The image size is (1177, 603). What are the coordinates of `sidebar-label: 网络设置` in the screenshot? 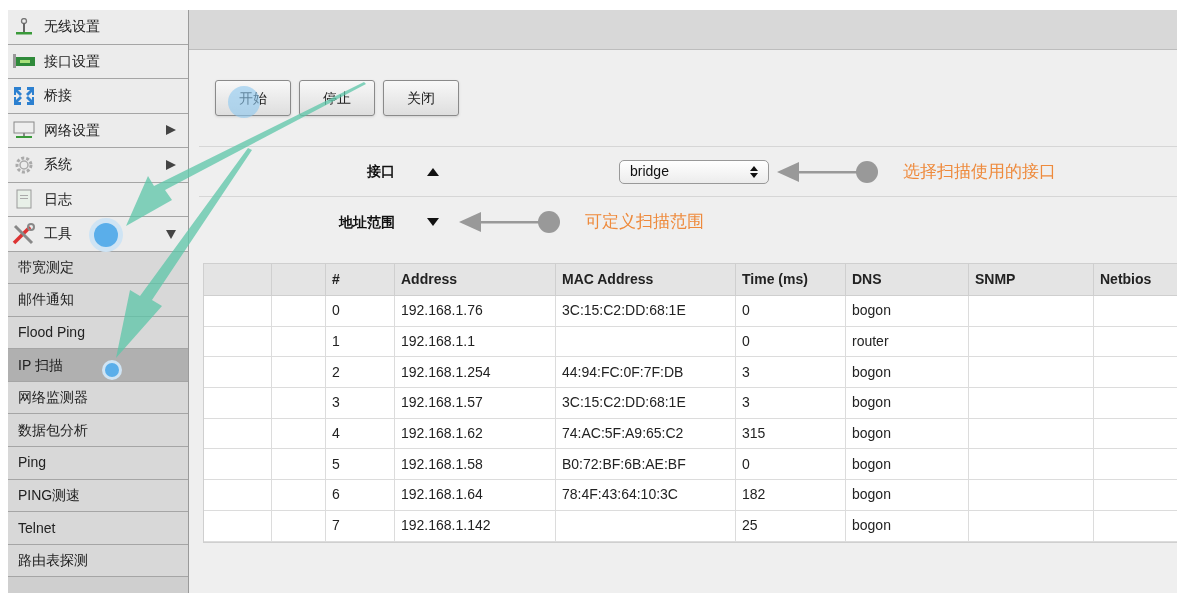 It's located at (72, 130).